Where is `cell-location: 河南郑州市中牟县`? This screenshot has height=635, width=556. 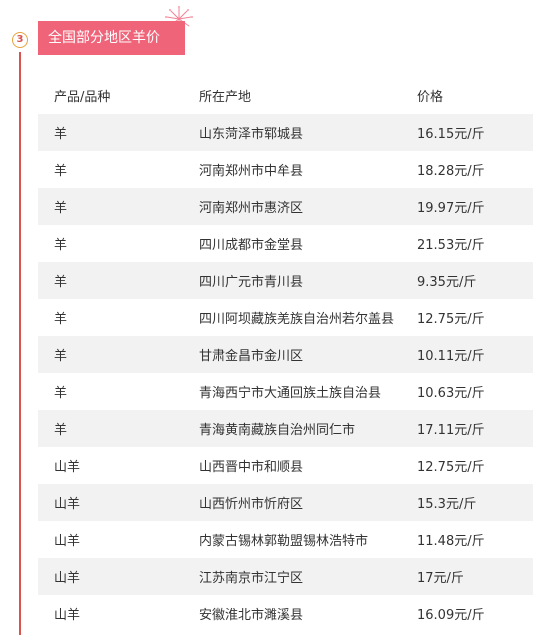 cell-location: 河南郑州市中牟县 is located at coordinates (251, 171).